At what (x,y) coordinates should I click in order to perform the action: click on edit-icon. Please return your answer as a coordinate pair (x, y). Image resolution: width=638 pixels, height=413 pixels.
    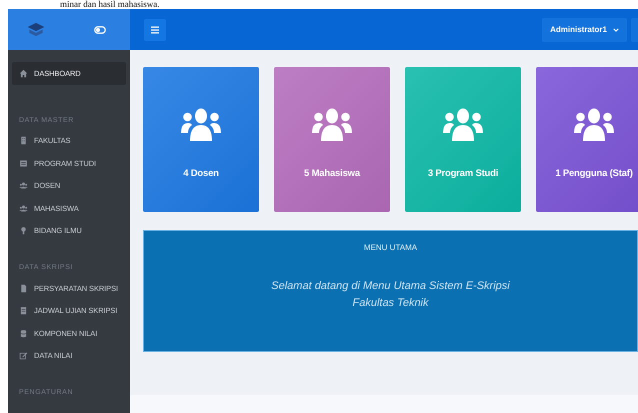
    Looking at the image, I should click on (23, 355).